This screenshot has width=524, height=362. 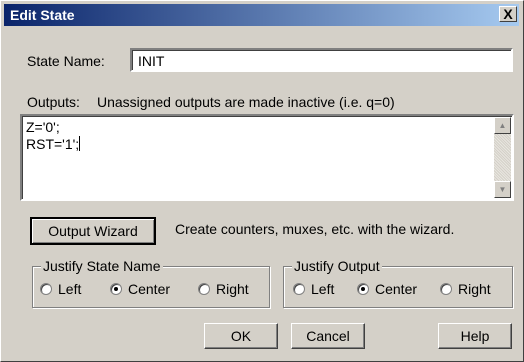 I want to click on cancel-button: Cancel, so click(x=328, y=336).